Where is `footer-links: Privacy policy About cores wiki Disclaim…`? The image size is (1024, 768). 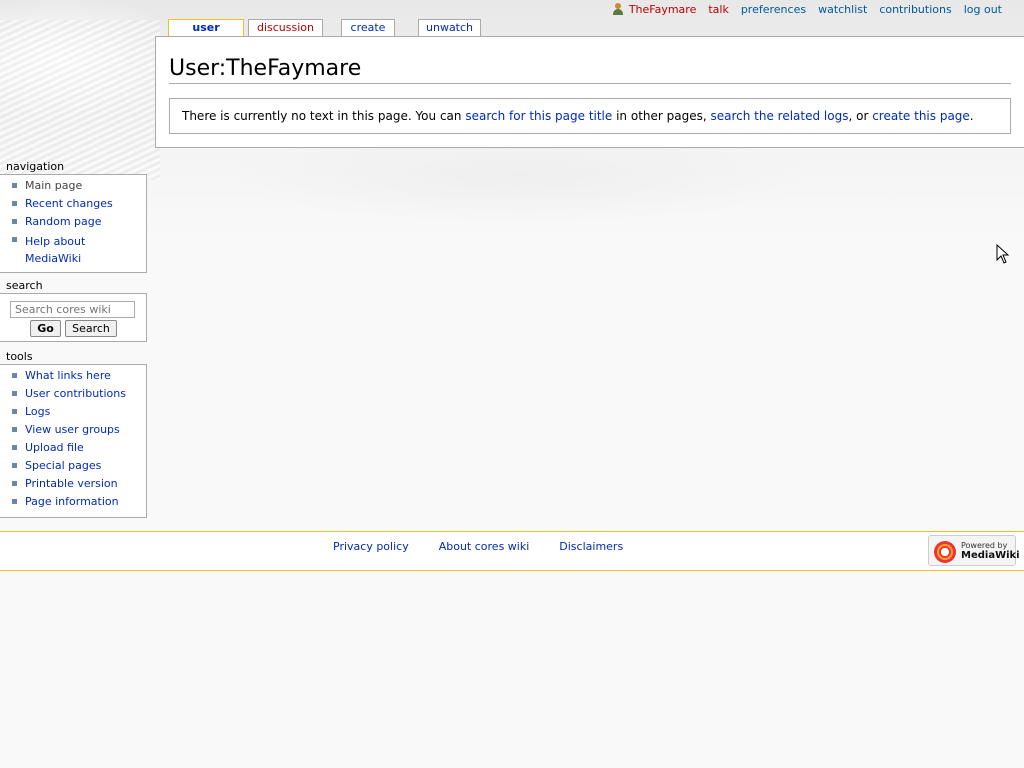 footer-links: Privacy policy About cores wiki Disclaim… is located at coordinates (478, 546).